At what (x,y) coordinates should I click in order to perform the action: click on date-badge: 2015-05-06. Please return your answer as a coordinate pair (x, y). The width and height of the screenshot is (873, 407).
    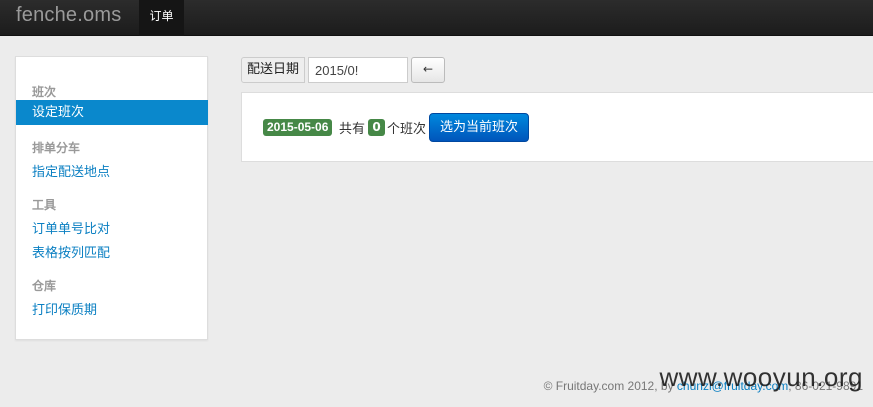
    Looking at the image, I should click on (298, 127).